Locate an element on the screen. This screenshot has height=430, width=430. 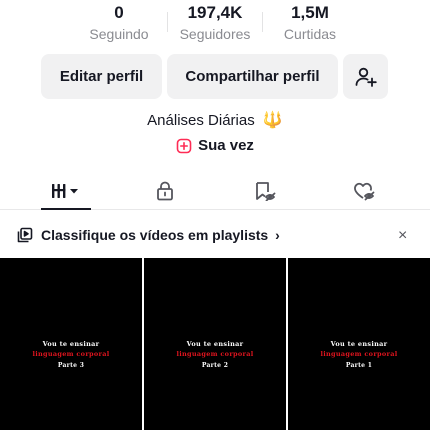
close-icon: × is located at coordinates (402, 236).